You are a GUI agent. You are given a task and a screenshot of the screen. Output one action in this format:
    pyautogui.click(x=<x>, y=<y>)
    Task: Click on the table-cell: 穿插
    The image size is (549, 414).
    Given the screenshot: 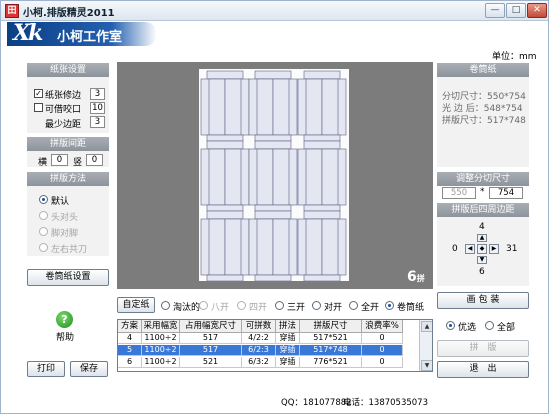 What is the action you would take?
    pyautogui.click(x=288, y=362)
    